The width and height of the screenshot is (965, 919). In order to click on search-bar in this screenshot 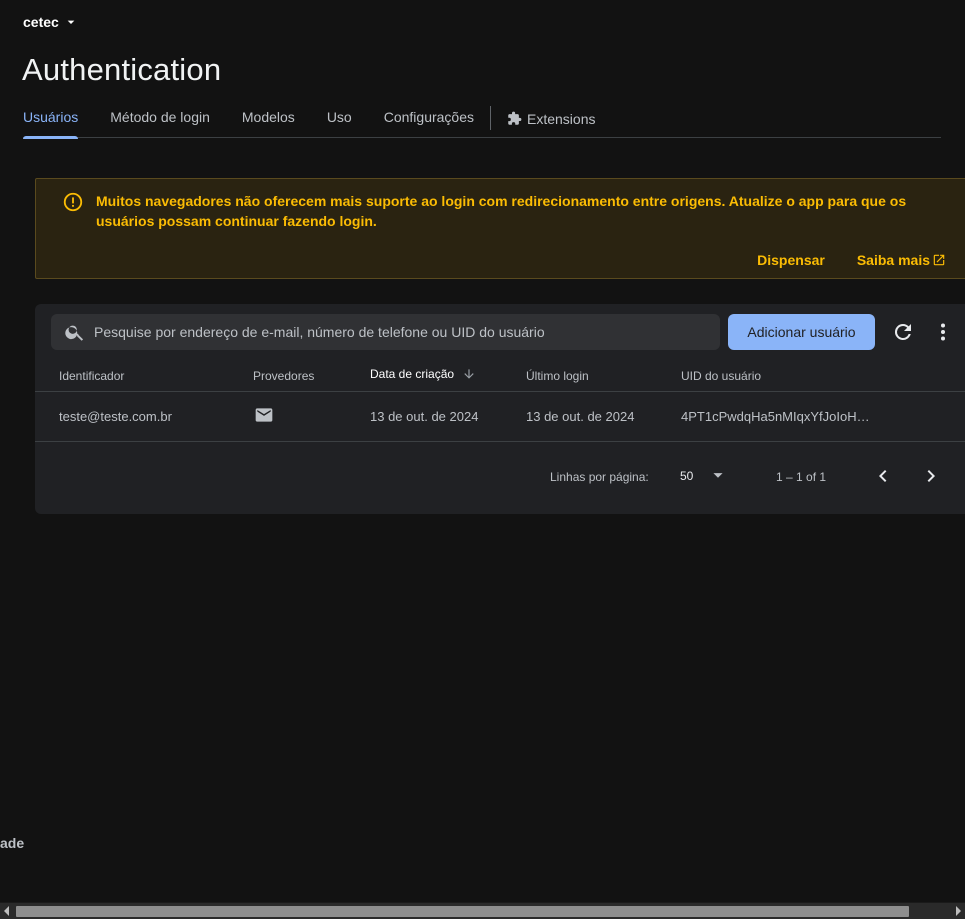, I will do `click(385, 332)`.